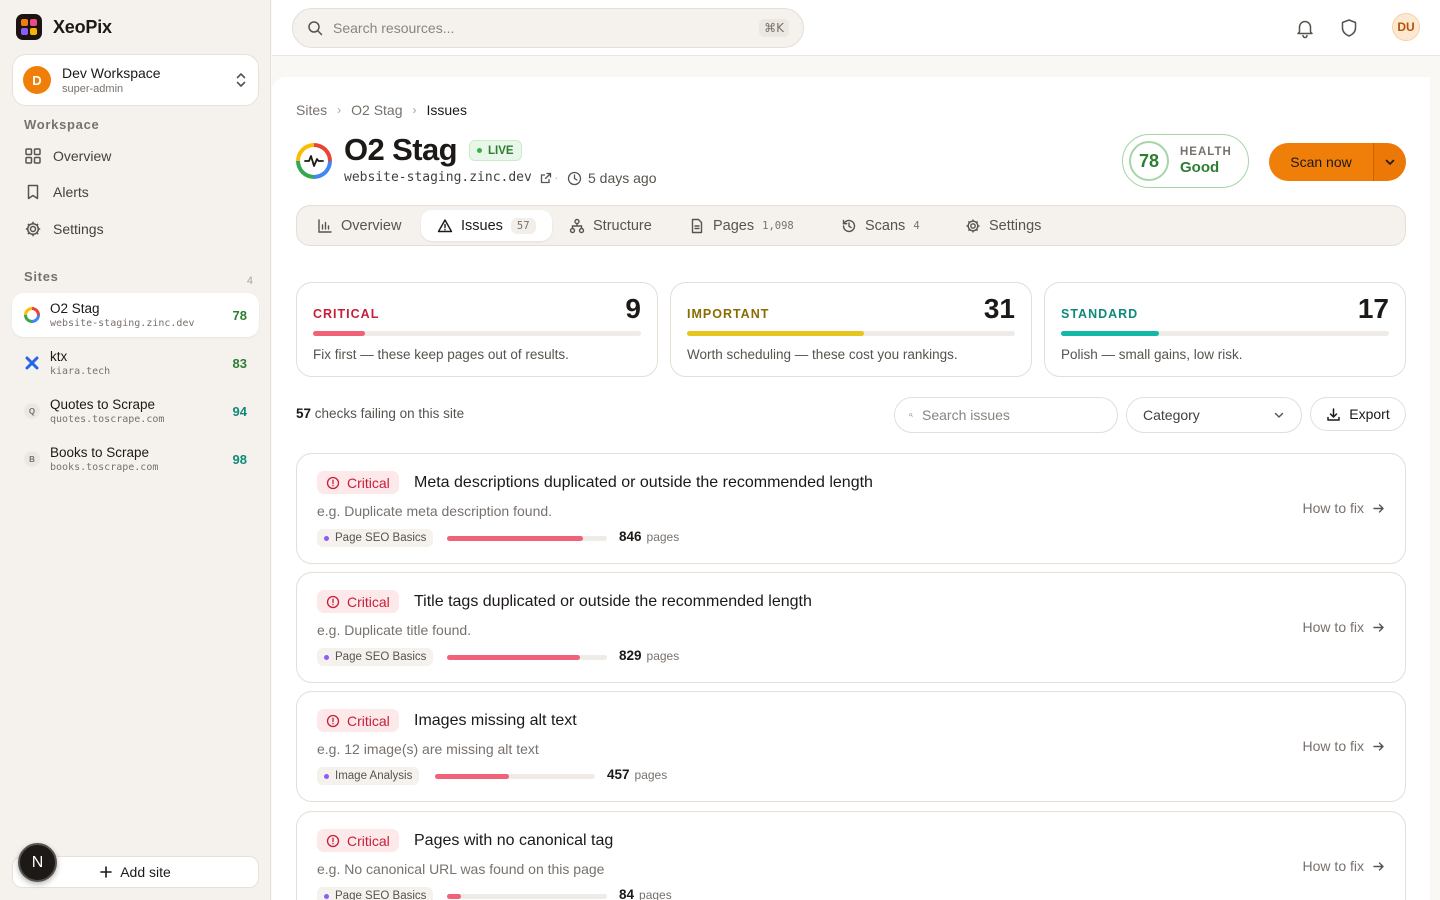 Image resolution: width=1440 pixels, height=900 pixels. What do you see at coordinates (438, 177) in the screenshot?
I see `site-domain-text: website-staging.zinc.dev` at bounding box center [438, 177].